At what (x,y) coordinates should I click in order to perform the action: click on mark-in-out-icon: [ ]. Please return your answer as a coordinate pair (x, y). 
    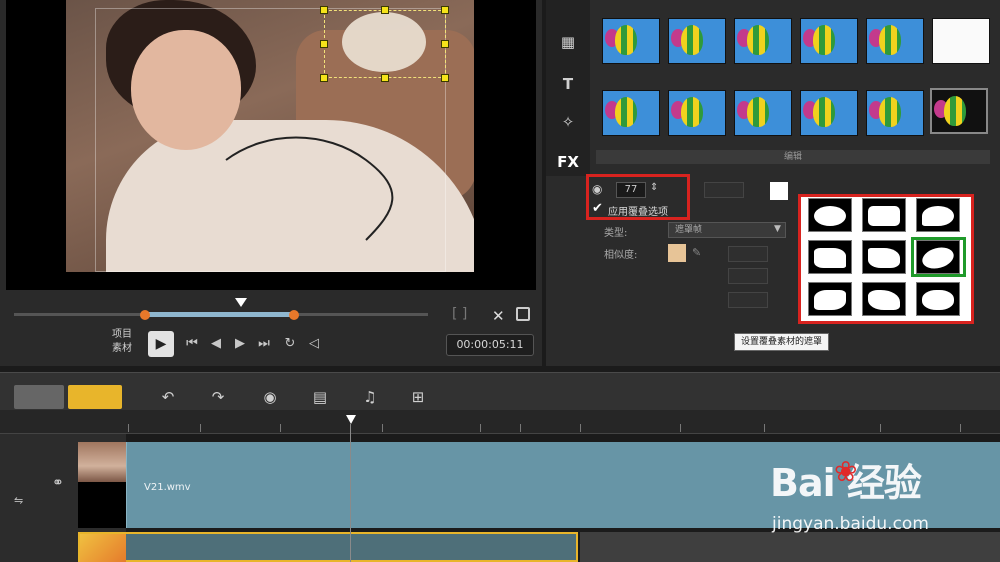
    Looking at the image, I should click on (459, 314).